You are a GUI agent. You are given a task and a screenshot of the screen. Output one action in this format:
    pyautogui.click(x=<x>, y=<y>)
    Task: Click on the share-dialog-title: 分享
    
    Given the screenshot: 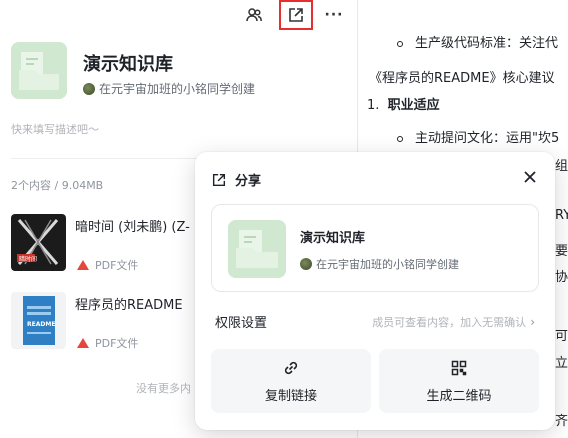 What is the action you would take?
    pyautogui.click(x=248, y=181)
    